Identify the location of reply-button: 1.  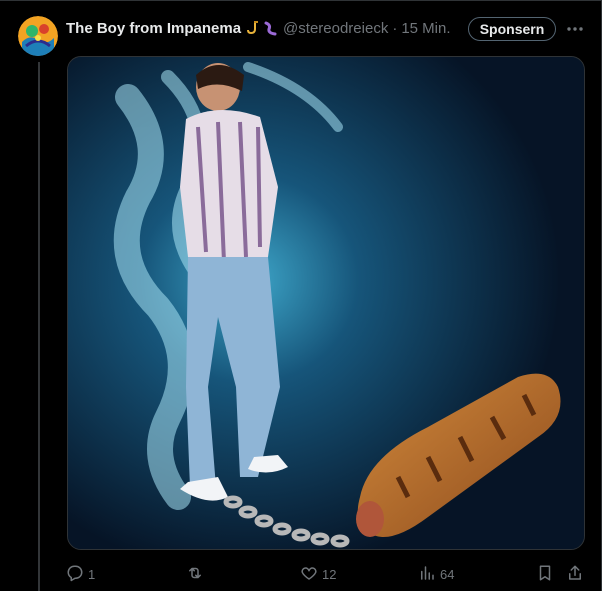
(80, 574).